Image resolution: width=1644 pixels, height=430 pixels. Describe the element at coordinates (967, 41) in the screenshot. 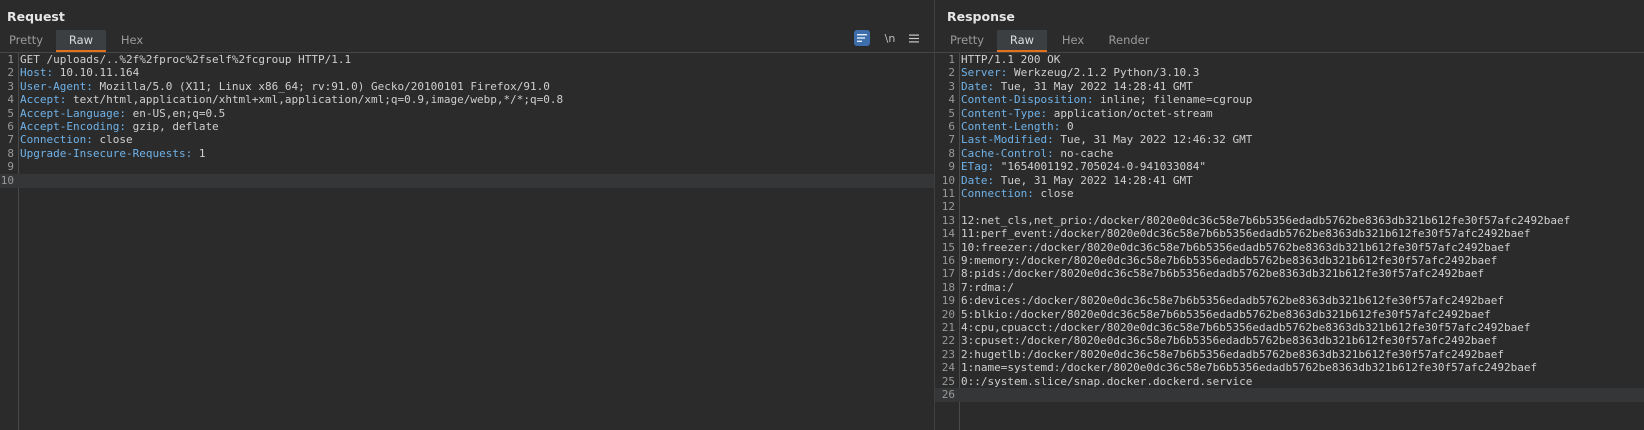

I see `response-tab-pretty: Pretty` at that location.